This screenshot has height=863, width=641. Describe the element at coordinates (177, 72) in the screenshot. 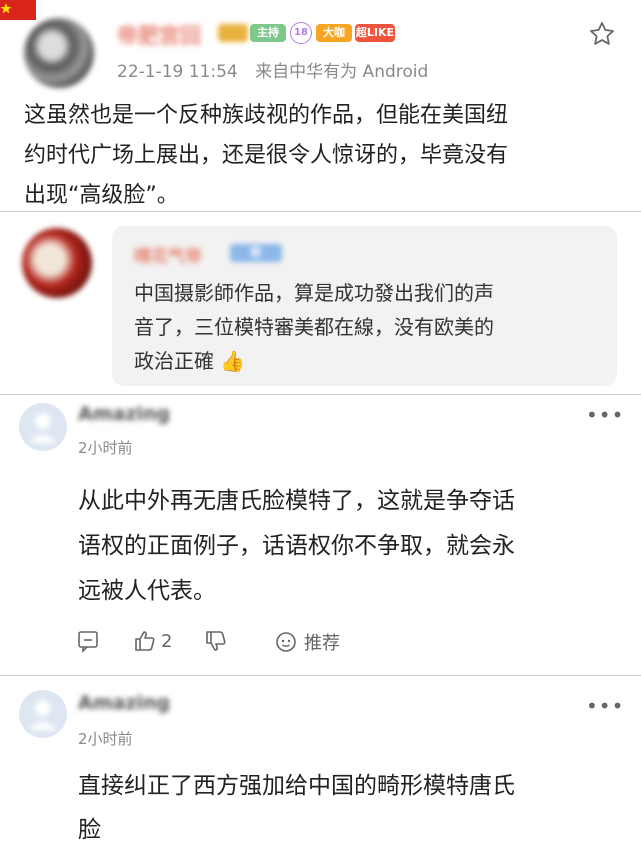

I see `post-timestamp: 22-1-19 11:54` at that location.